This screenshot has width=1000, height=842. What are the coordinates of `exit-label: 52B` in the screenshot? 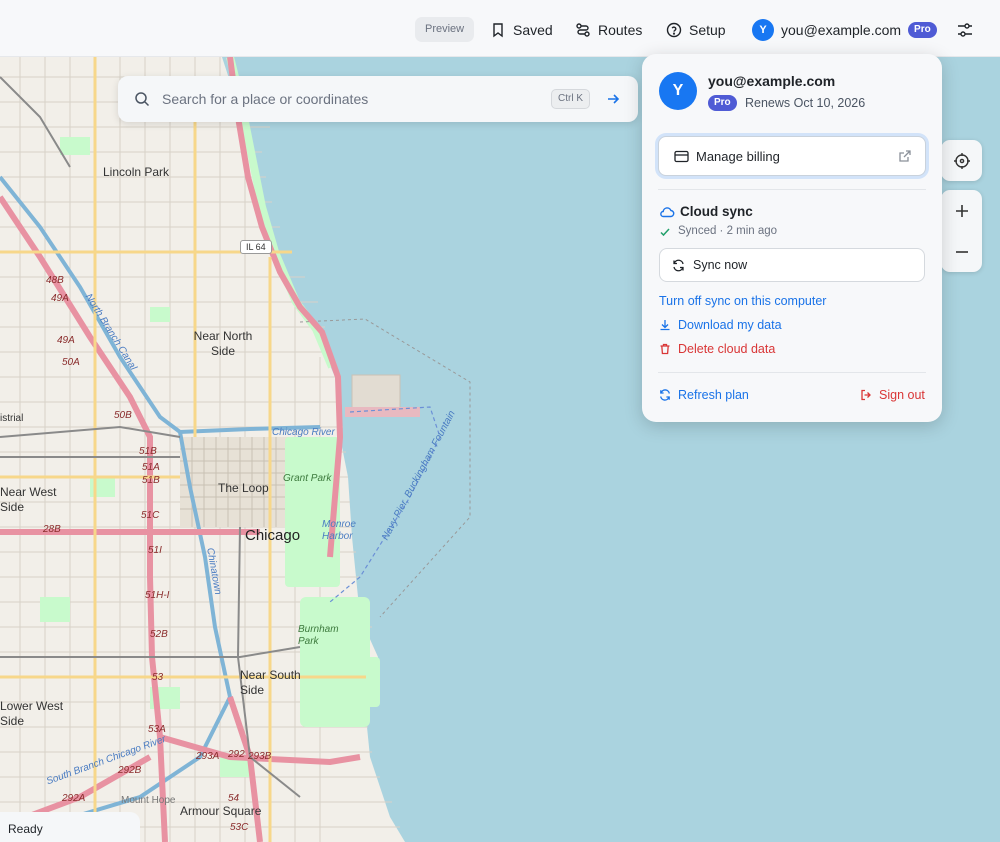 It's located at (159, 634).